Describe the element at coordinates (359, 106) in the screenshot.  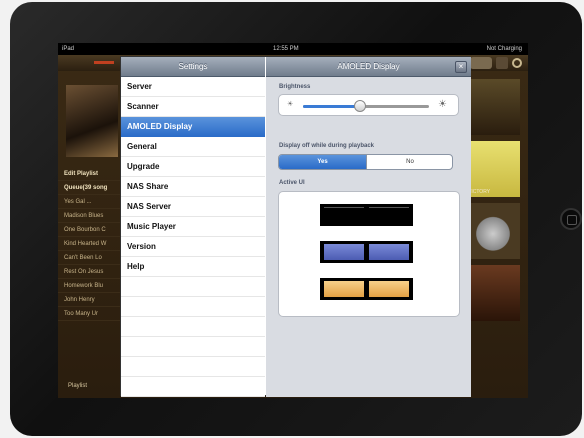
I see `brightness-slider-knob` at that location.